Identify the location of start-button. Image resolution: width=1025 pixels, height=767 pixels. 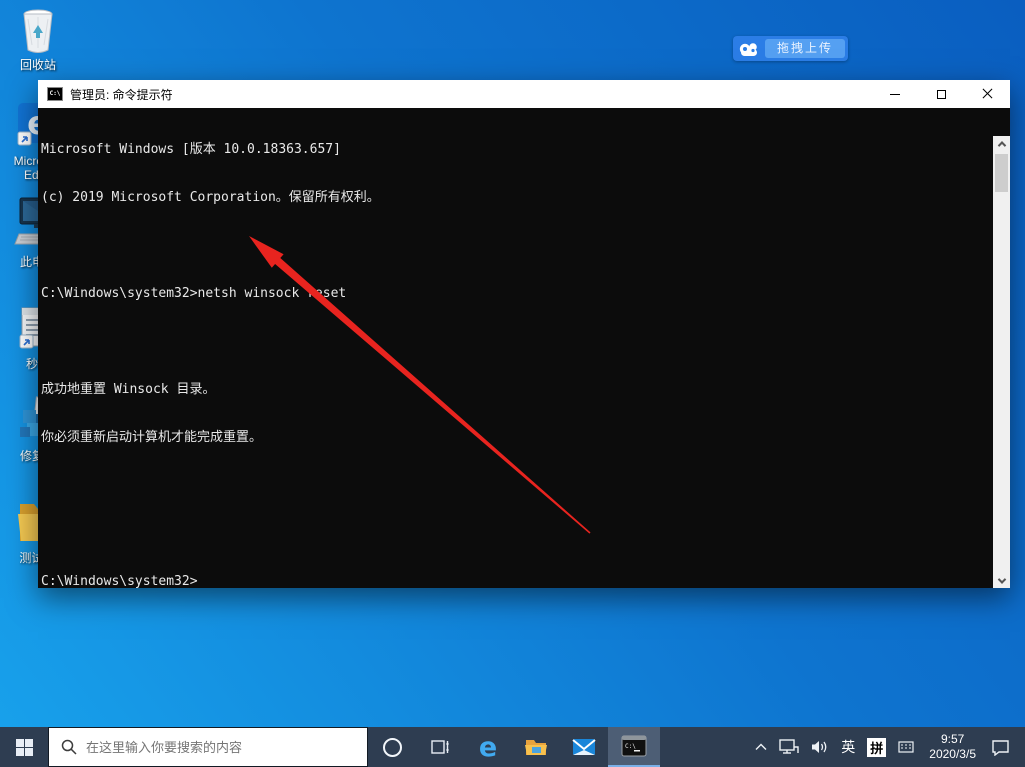
(24, 747).